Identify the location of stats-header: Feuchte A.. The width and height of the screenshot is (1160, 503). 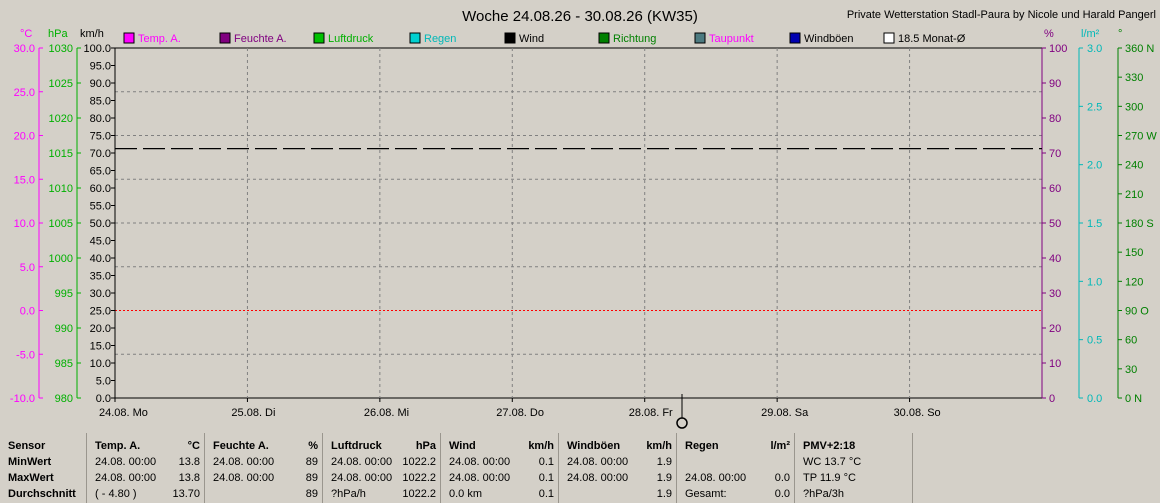
(241, 446).